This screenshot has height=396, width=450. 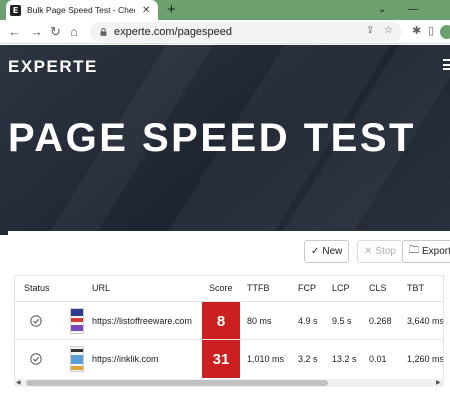 What do you see at coordinates (308, 321) in the screenshot?
I see `fcp-cell: 4.9 s` at bounding box center [308, 321].